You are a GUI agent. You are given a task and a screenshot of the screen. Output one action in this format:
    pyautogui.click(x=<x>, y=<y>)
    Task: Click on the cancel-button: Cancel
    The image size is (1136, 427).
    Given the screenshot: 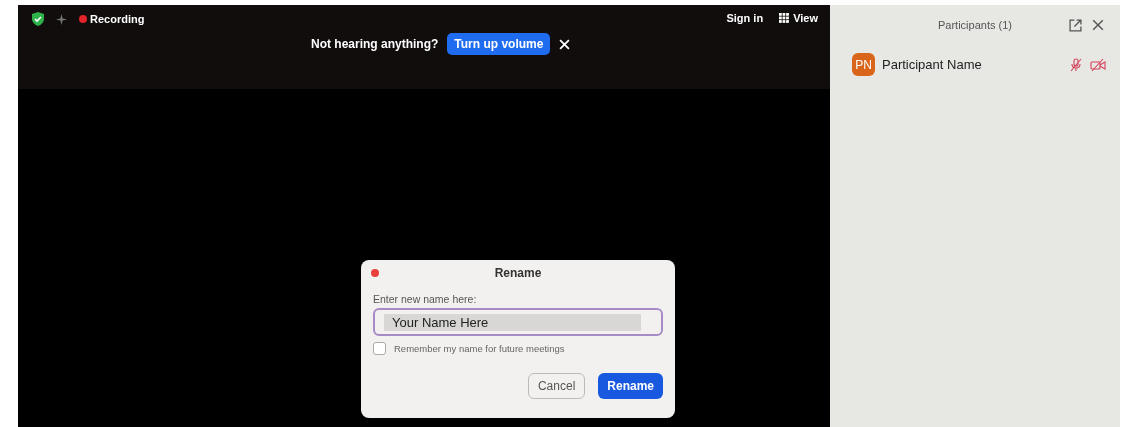 What is the action you would take?
    pyautogui.click(x=556, y=386)
    